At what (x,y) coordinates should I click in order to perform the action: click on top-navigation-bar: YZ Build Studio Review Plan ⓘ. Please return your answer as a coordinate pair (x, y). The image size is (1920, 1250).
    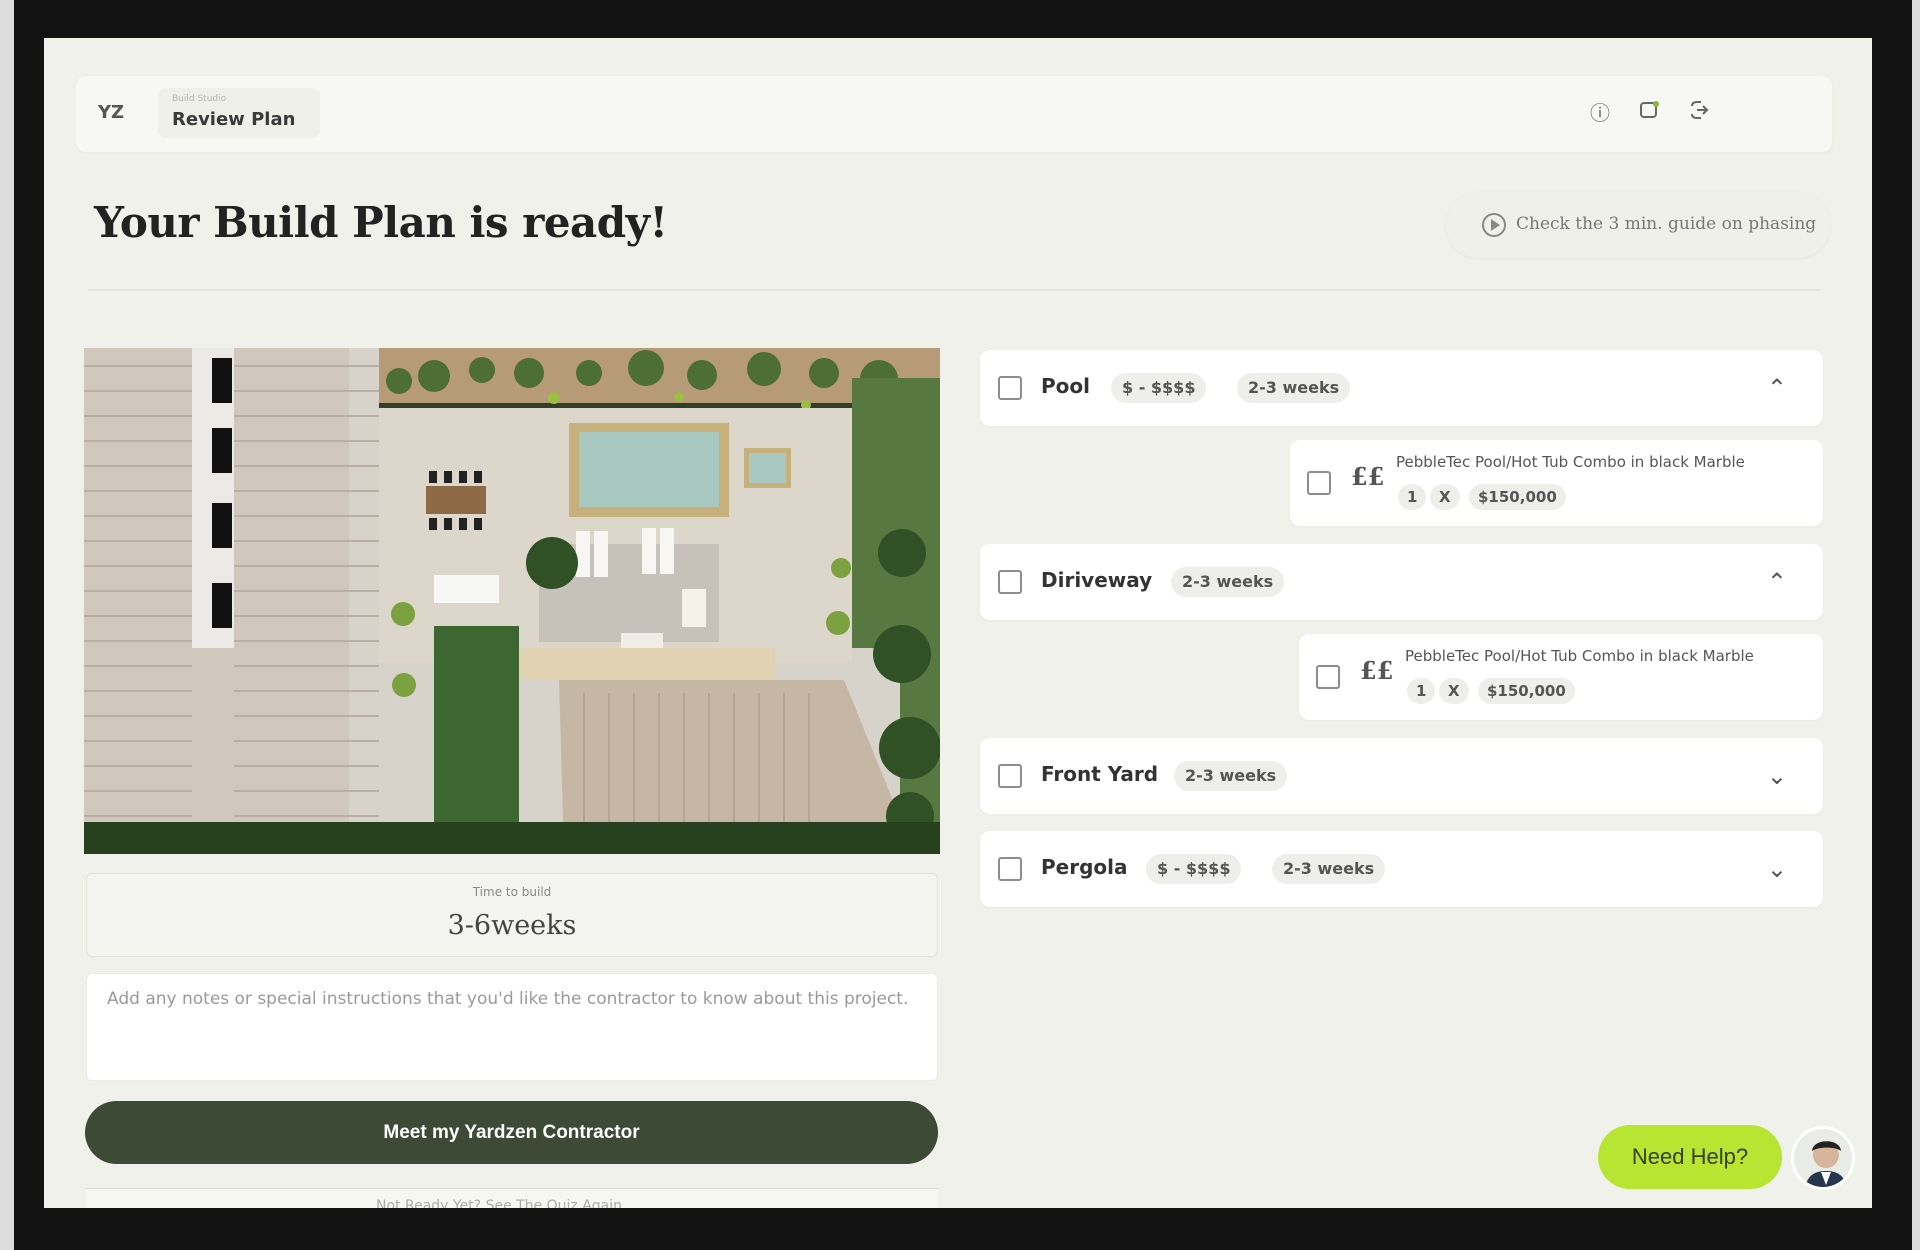
    Looking at the image, I should click on (954, 114).